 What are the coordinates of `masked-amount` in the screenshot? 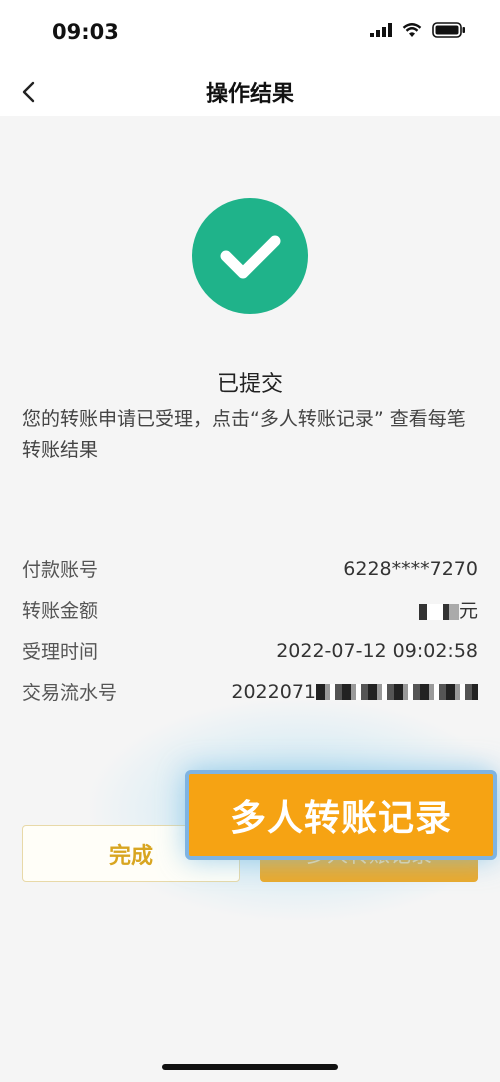 It's located at (438, 611).